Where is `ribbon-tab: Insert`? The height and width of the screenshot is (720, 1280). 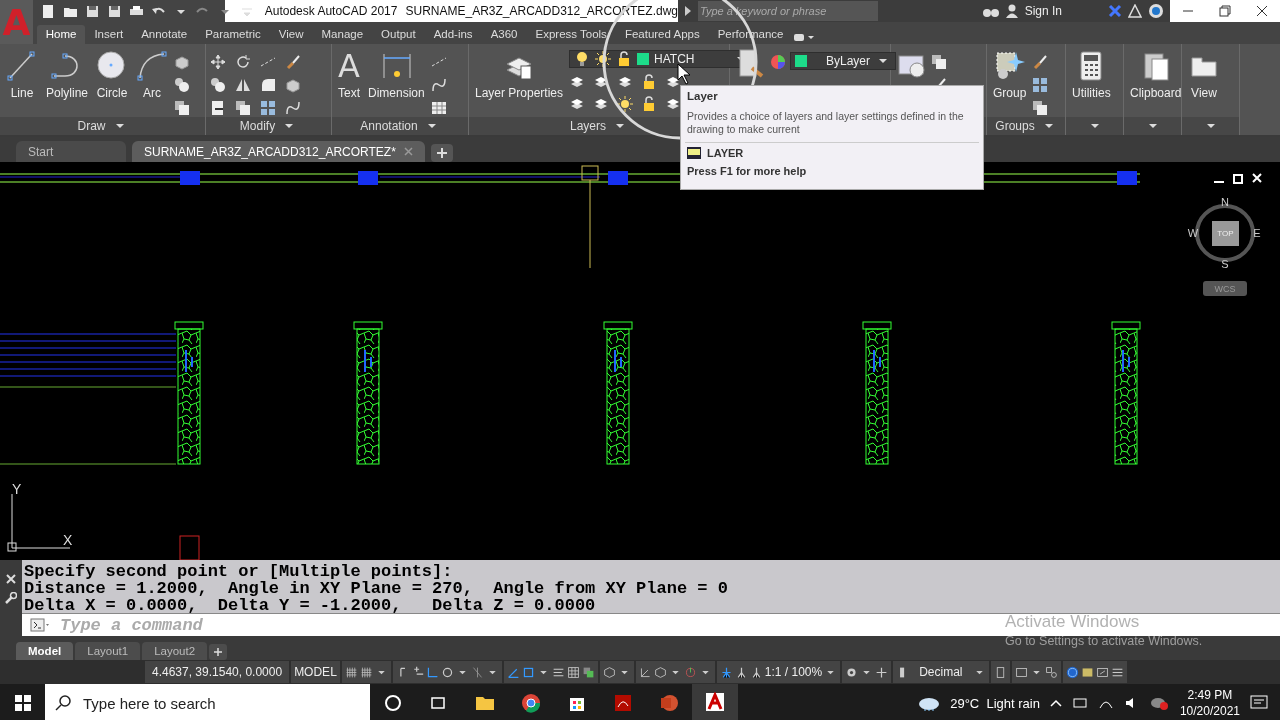
ribbon-tab: Insert is located at coordinates (109, 34).